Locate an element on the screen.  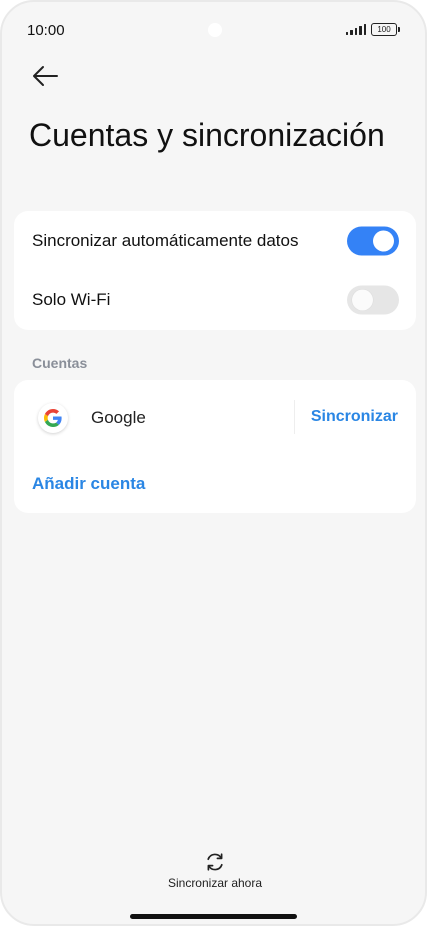
sync-now-button: Sincronizar ahora is located at coordinates (215, 871).